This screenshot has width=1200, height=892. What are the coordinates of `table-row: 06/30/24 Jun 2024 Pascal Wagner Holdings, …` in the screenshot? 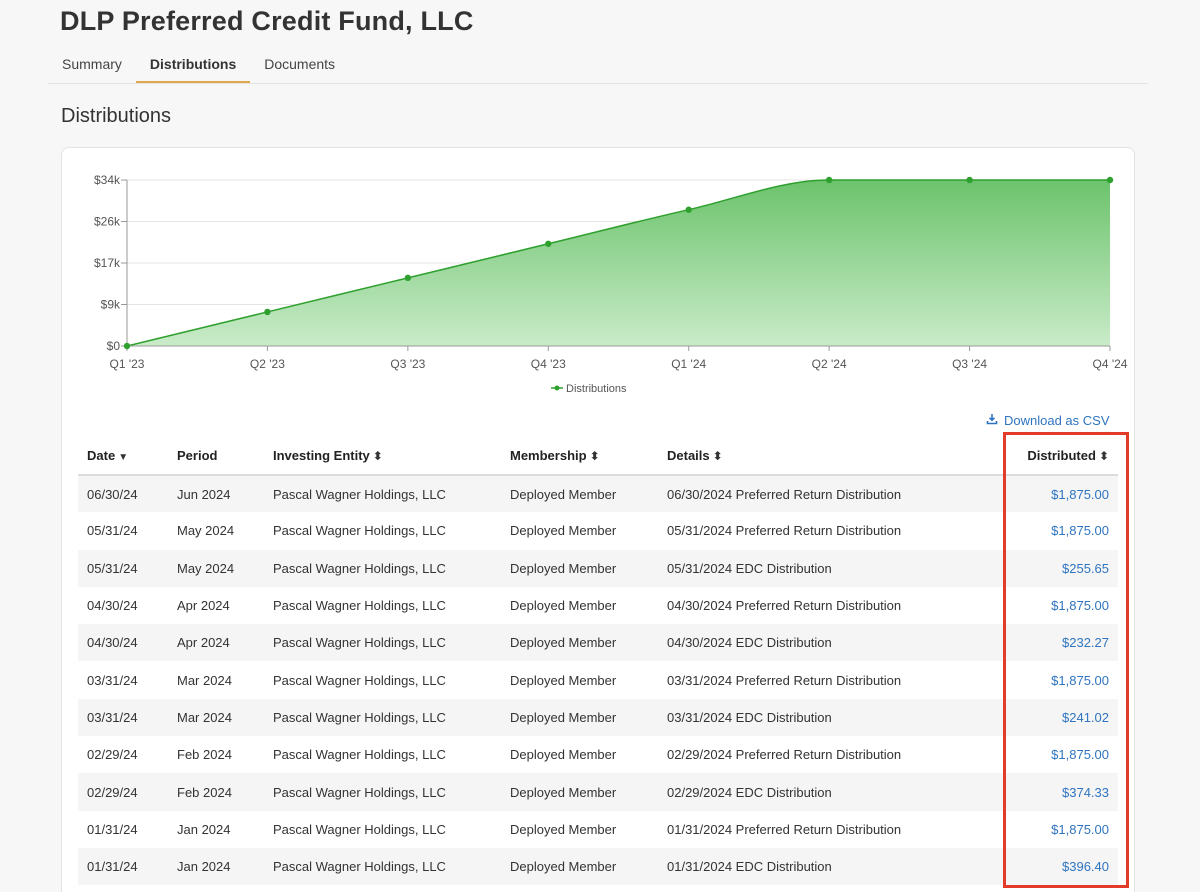 It's located at (598, 494).